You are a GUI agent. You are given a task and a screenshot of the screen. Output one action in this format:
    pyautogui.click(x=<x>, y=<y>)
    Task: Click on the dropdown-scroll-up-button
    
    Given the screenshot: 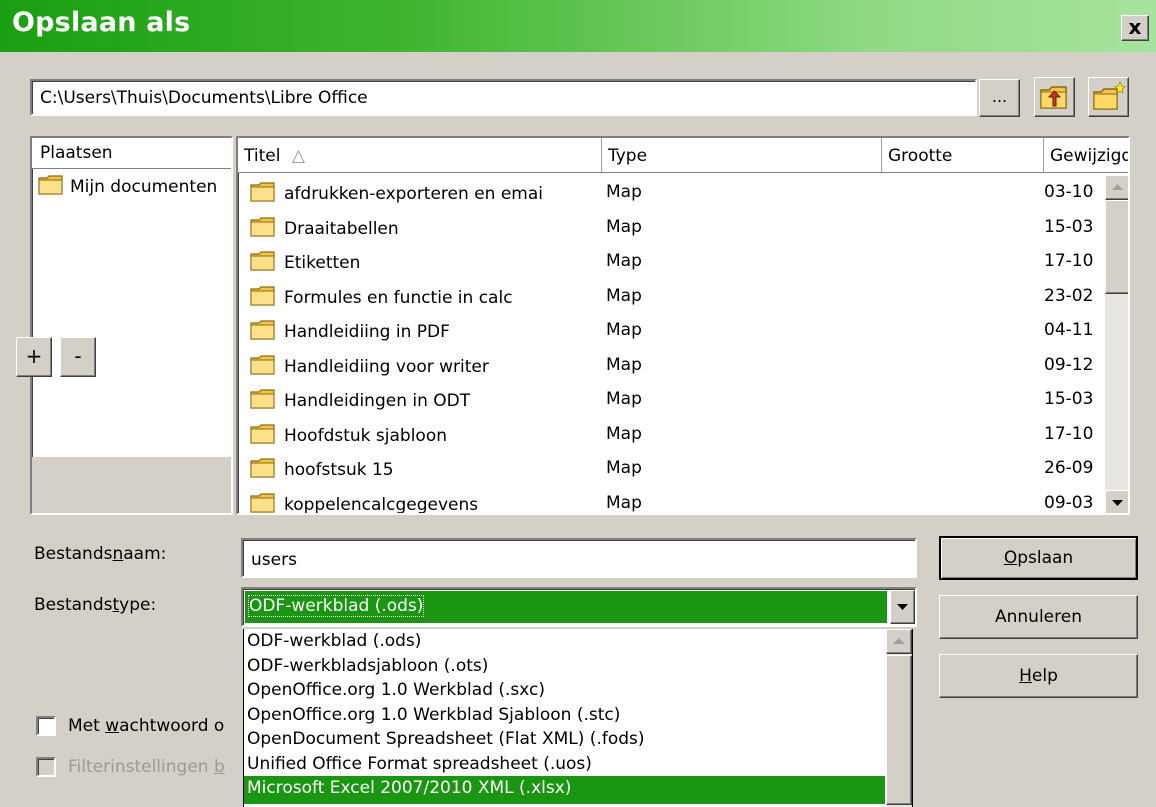 What is the action you would take?
    pyautogui.click(x=899, y=641)
    